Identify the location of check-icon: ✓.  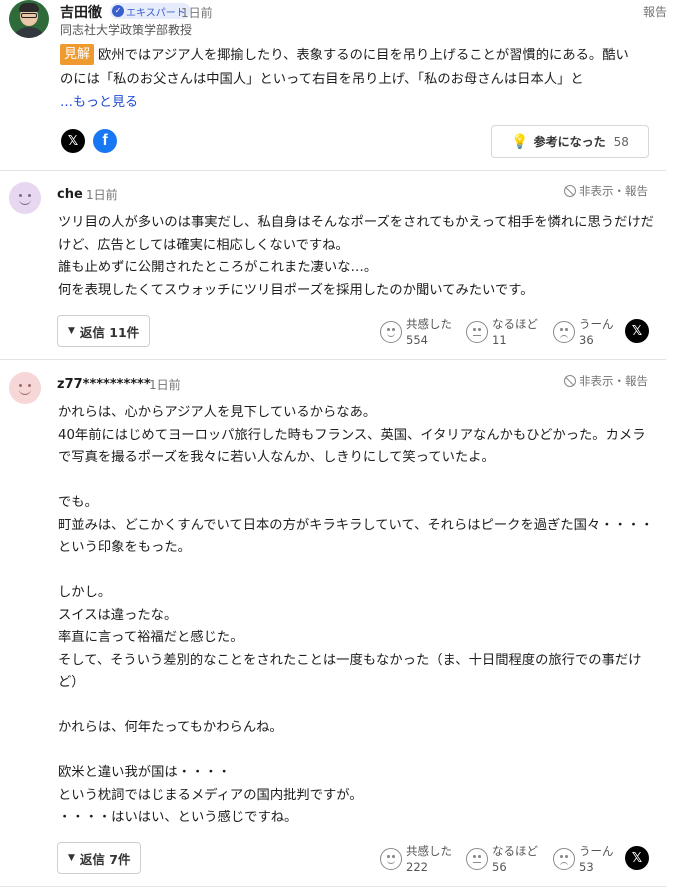
(118, 11).